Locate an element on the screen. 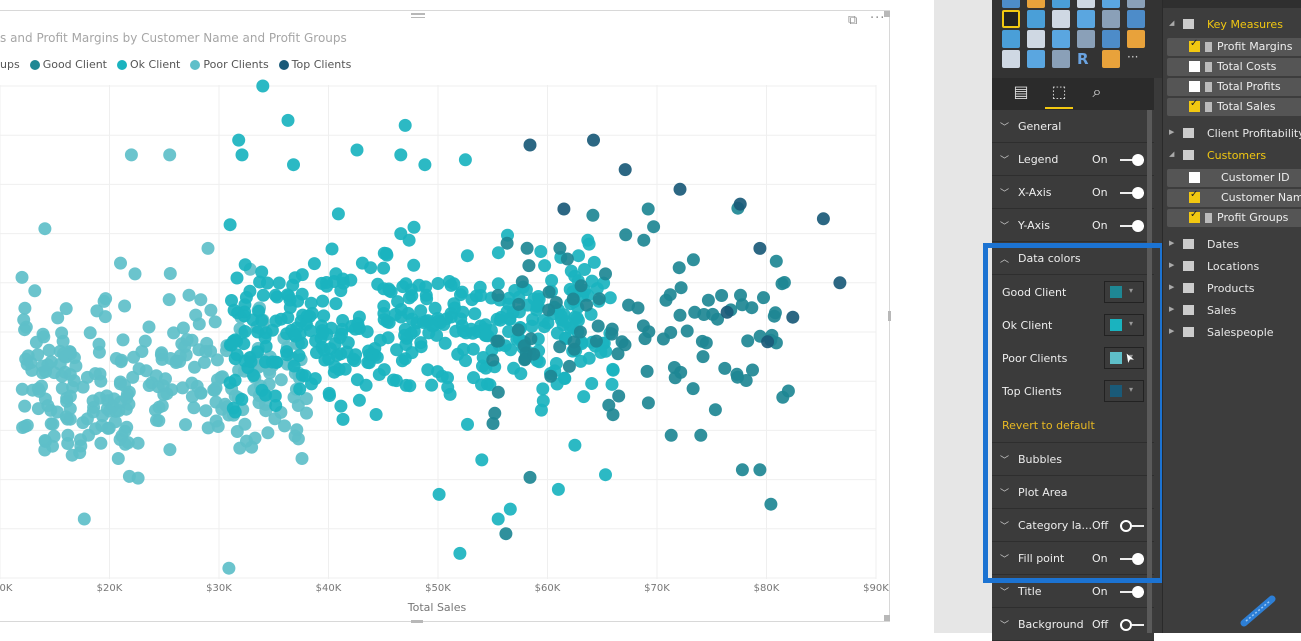 The image size is (1301, 641). field-total-profits: Total Profits is located at coordinates (1234, 87).